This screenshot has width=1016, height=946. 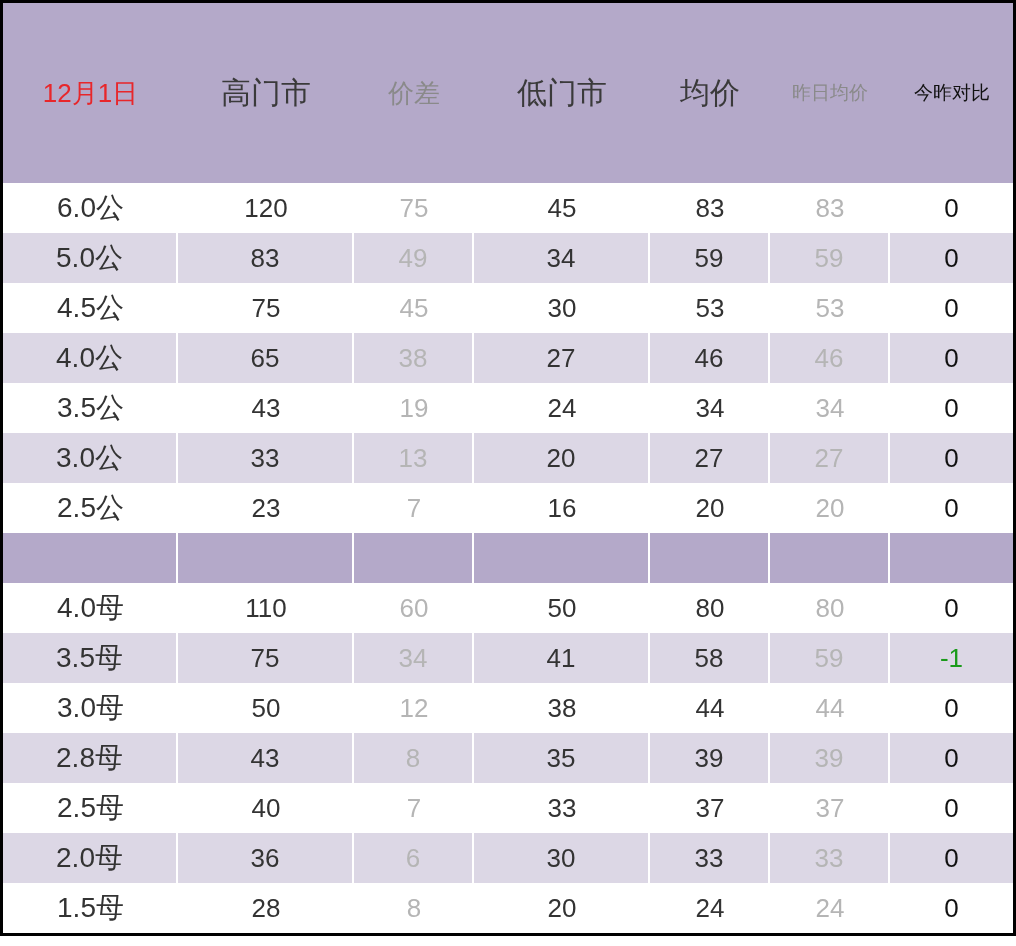 What do you see at coordinates (562, 808) in the screenshot?
I see `table-cell-text: 33` at bounding box center [562, 808].